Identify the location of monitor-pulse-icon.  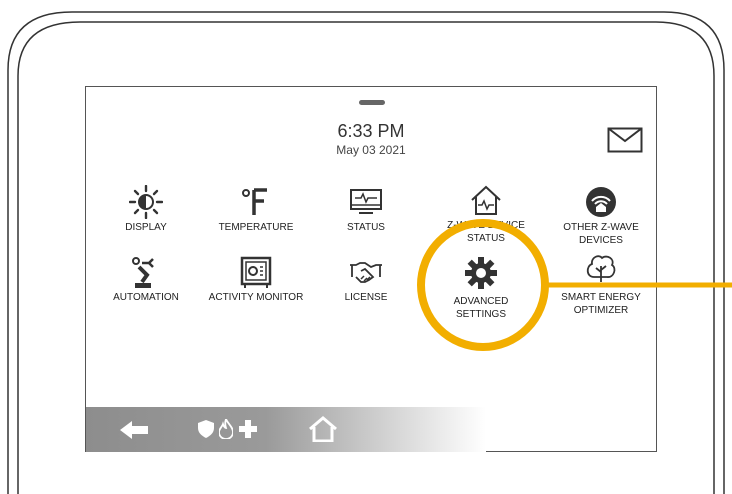
(366, 201).